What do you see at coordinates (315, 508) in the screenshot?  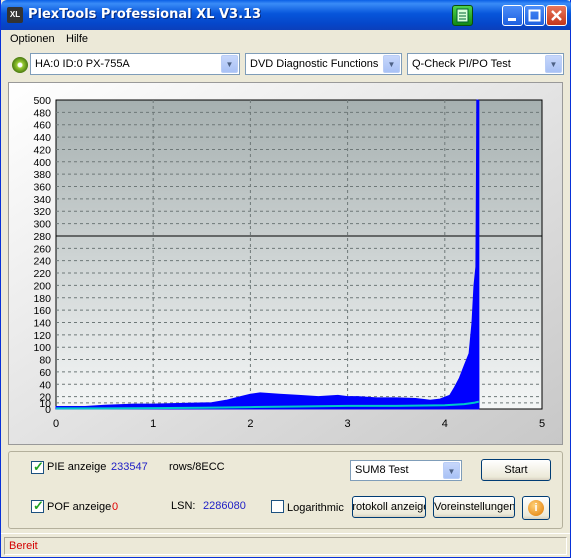 I see `logarithmic-label: Logarithmic` at bounding box center [315, 508].